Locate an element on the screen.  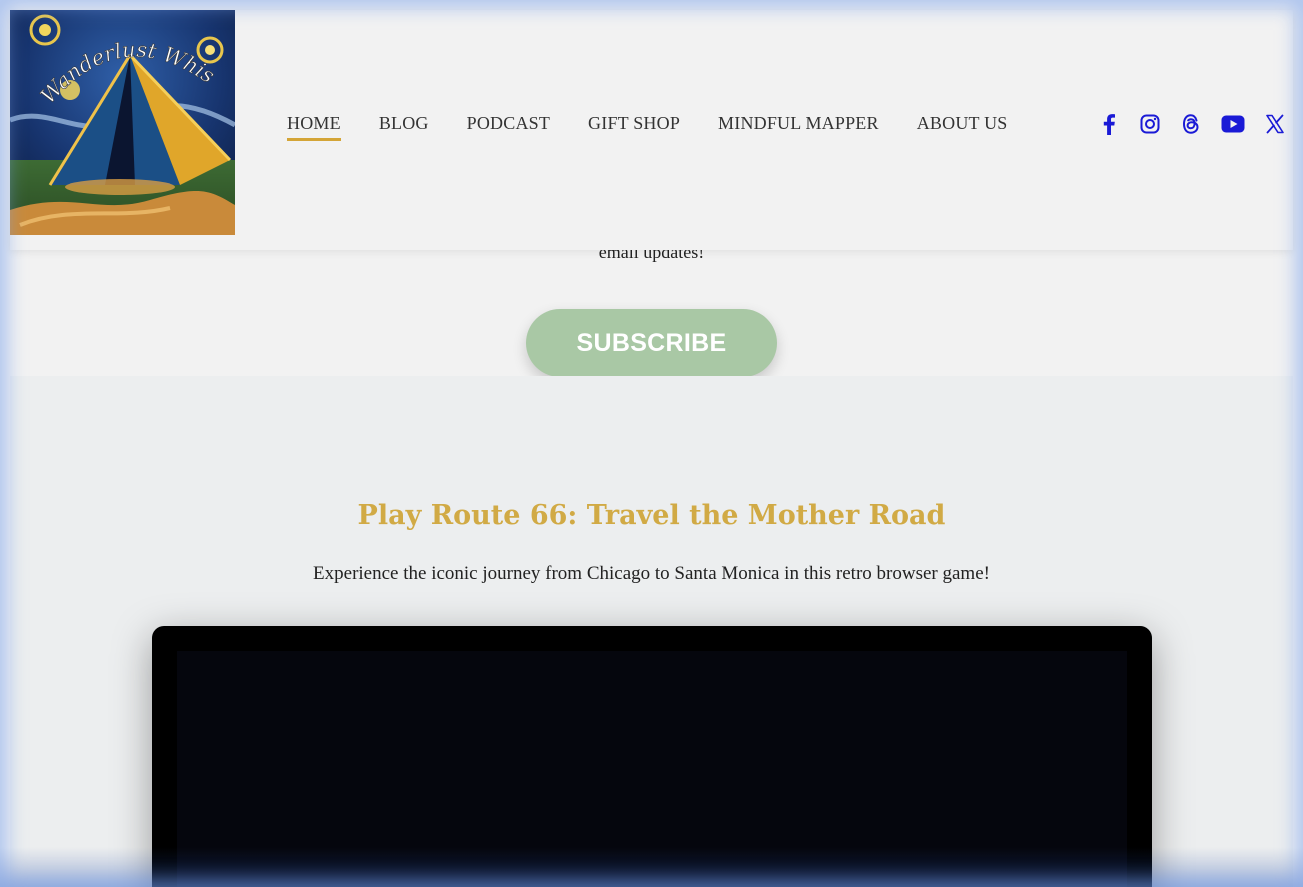
nav-item-home: HOME is located at coordinates (314, 127).